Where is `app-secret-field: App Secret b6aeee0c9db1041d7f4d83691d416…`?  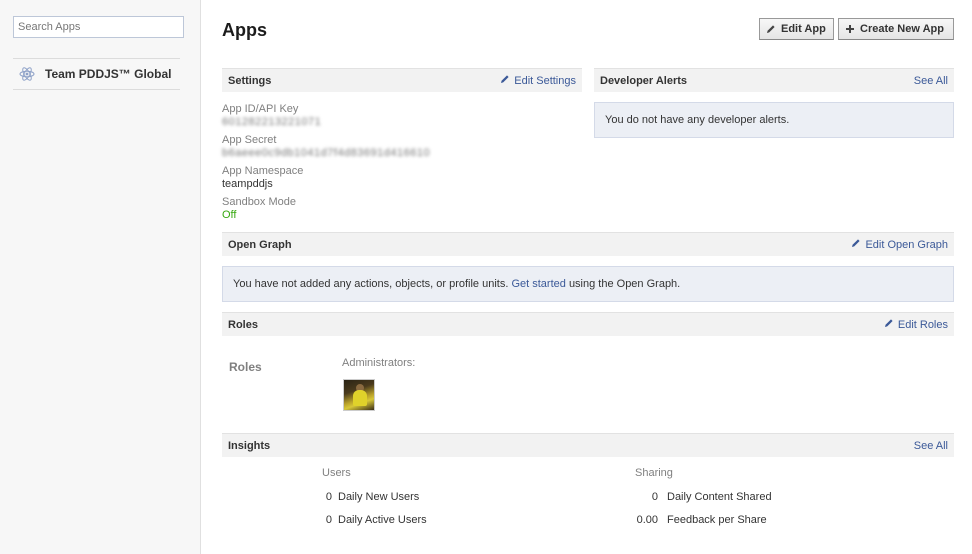 app-secret-field: App Secret b6aeee0c9db1041d7f4d83691d416… is located at coordinates (326, 147).